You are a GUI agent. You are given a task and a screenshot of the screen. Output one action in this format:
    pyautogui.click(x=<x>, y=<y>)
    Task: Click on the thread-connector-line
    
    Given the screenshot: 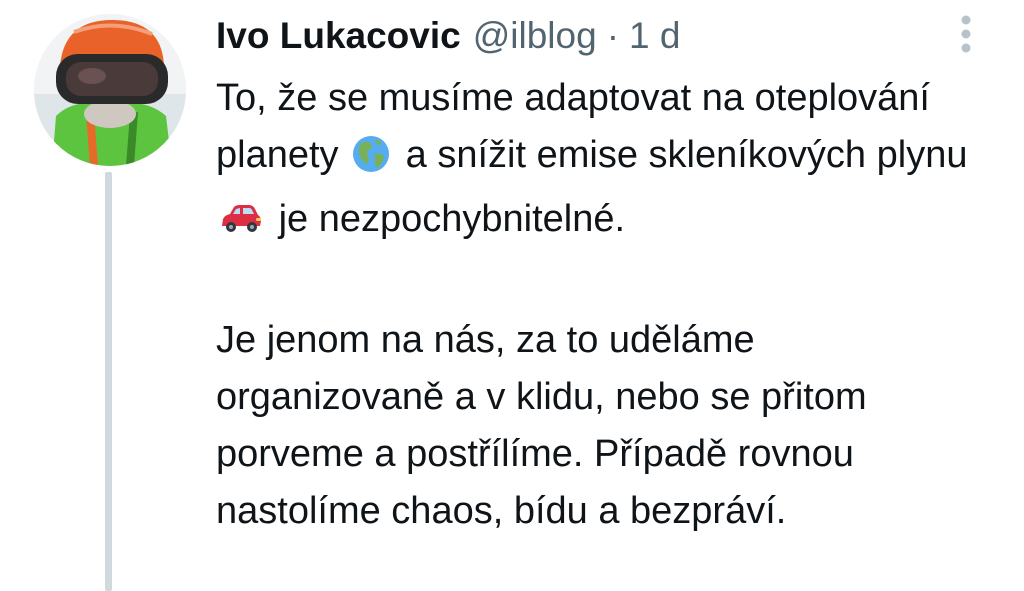 What is the action you would take?
    pyautogui.click(x=108, y=381)
    